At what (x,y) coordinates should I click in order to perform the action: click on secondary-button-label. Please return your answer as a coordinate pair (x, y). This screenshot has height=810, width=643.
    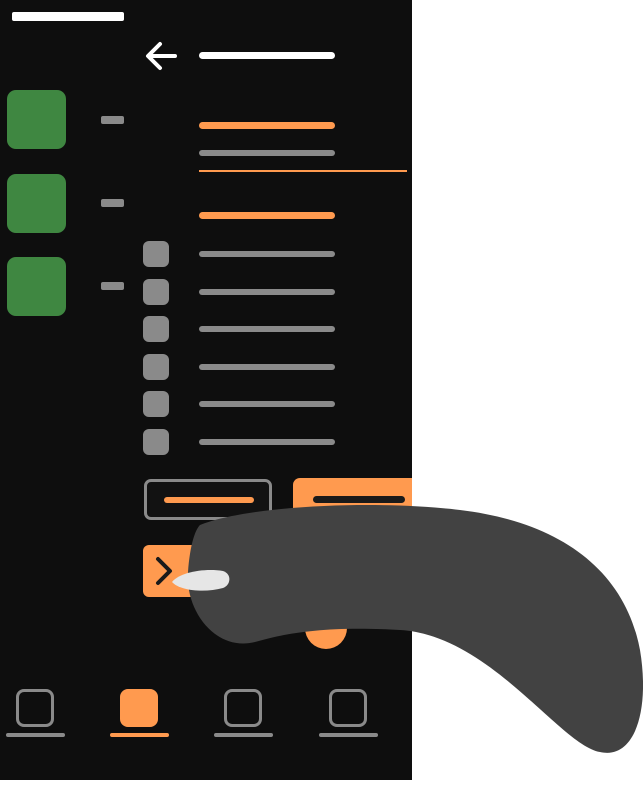
    Looking at the image, I should click on (209, 500).